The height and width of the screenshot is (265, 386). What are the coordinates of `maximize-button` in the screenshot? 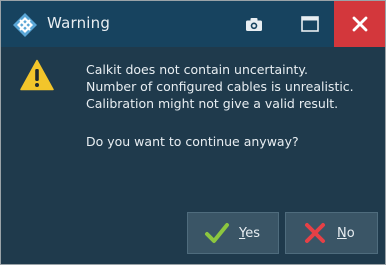 It's located at (310, 24).